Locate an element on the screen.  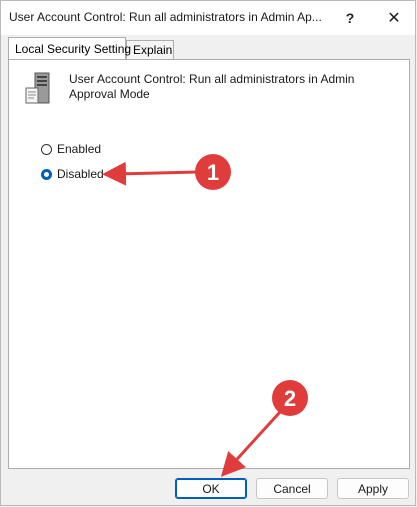
enabled-option: Enabled is located at coordinates (71, 149).